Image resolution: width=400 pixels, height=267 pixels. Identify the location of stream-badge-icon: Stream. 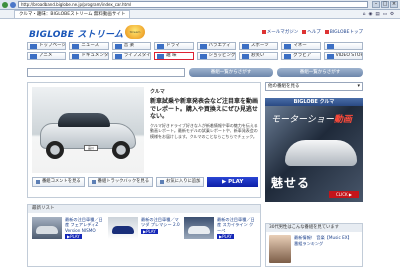
(135, 32).